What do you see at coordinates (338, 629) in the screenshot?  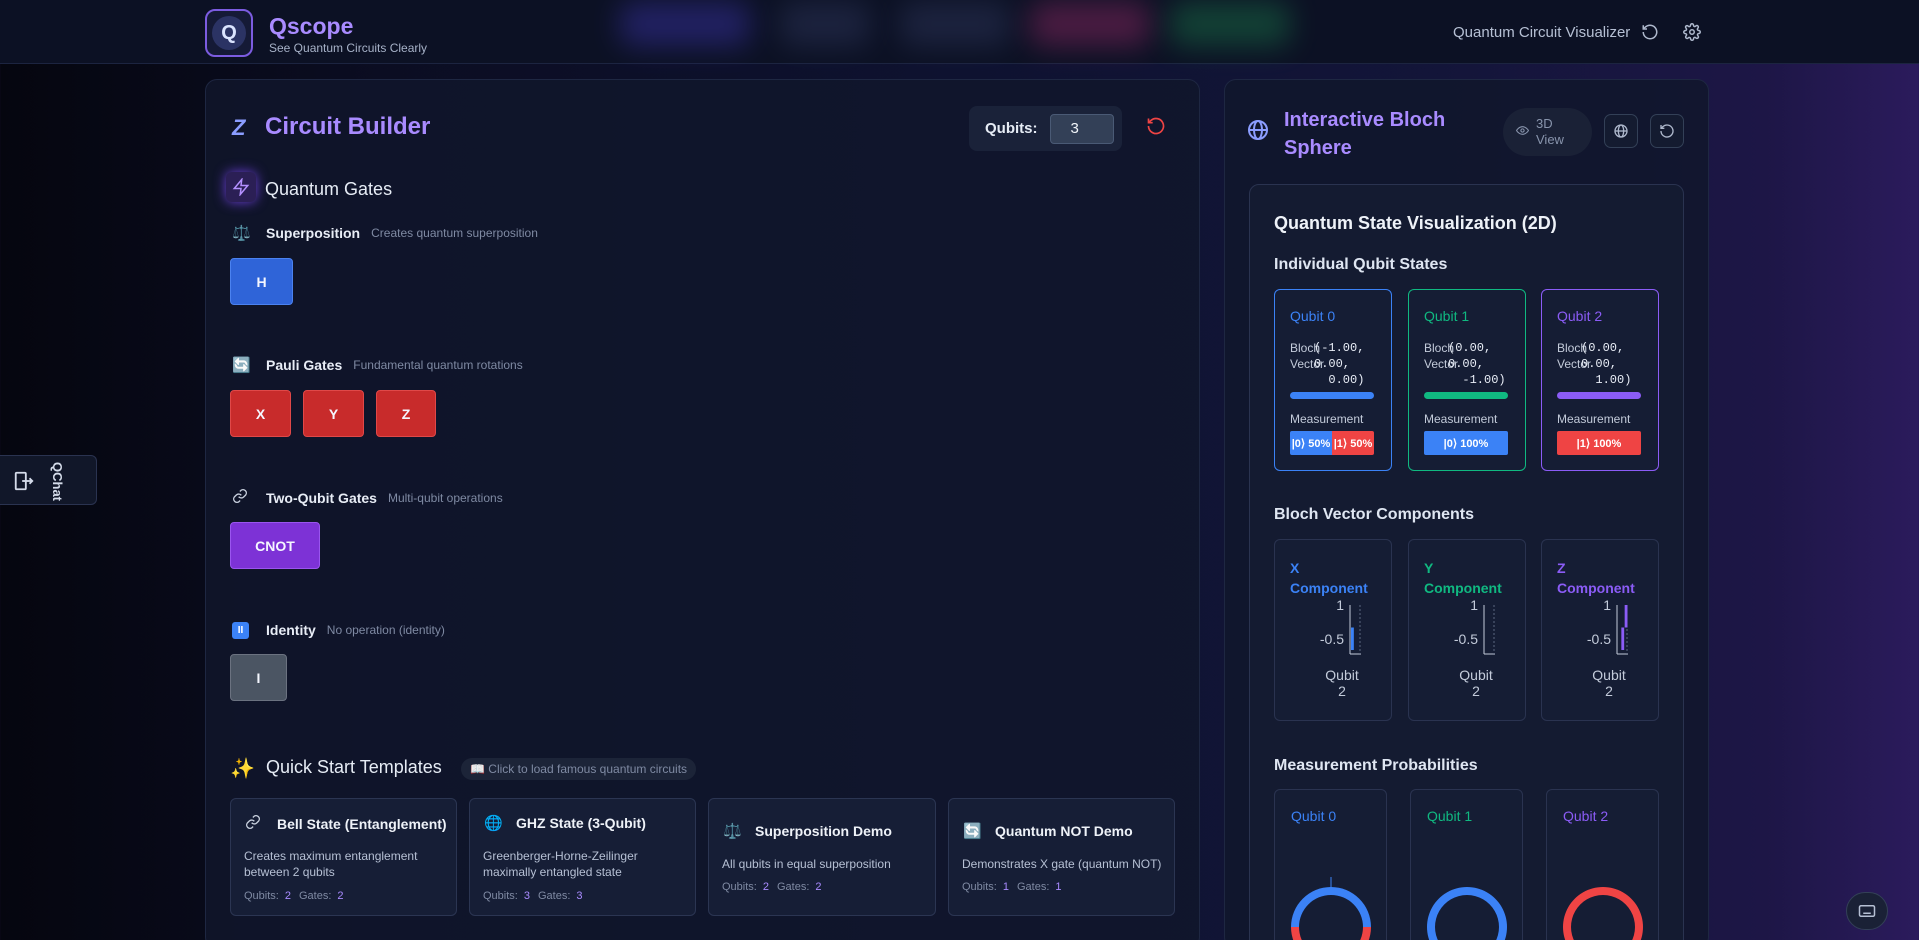 I see `section-identity: II Identity No operation (identity)` at bounding box center [338, 629].